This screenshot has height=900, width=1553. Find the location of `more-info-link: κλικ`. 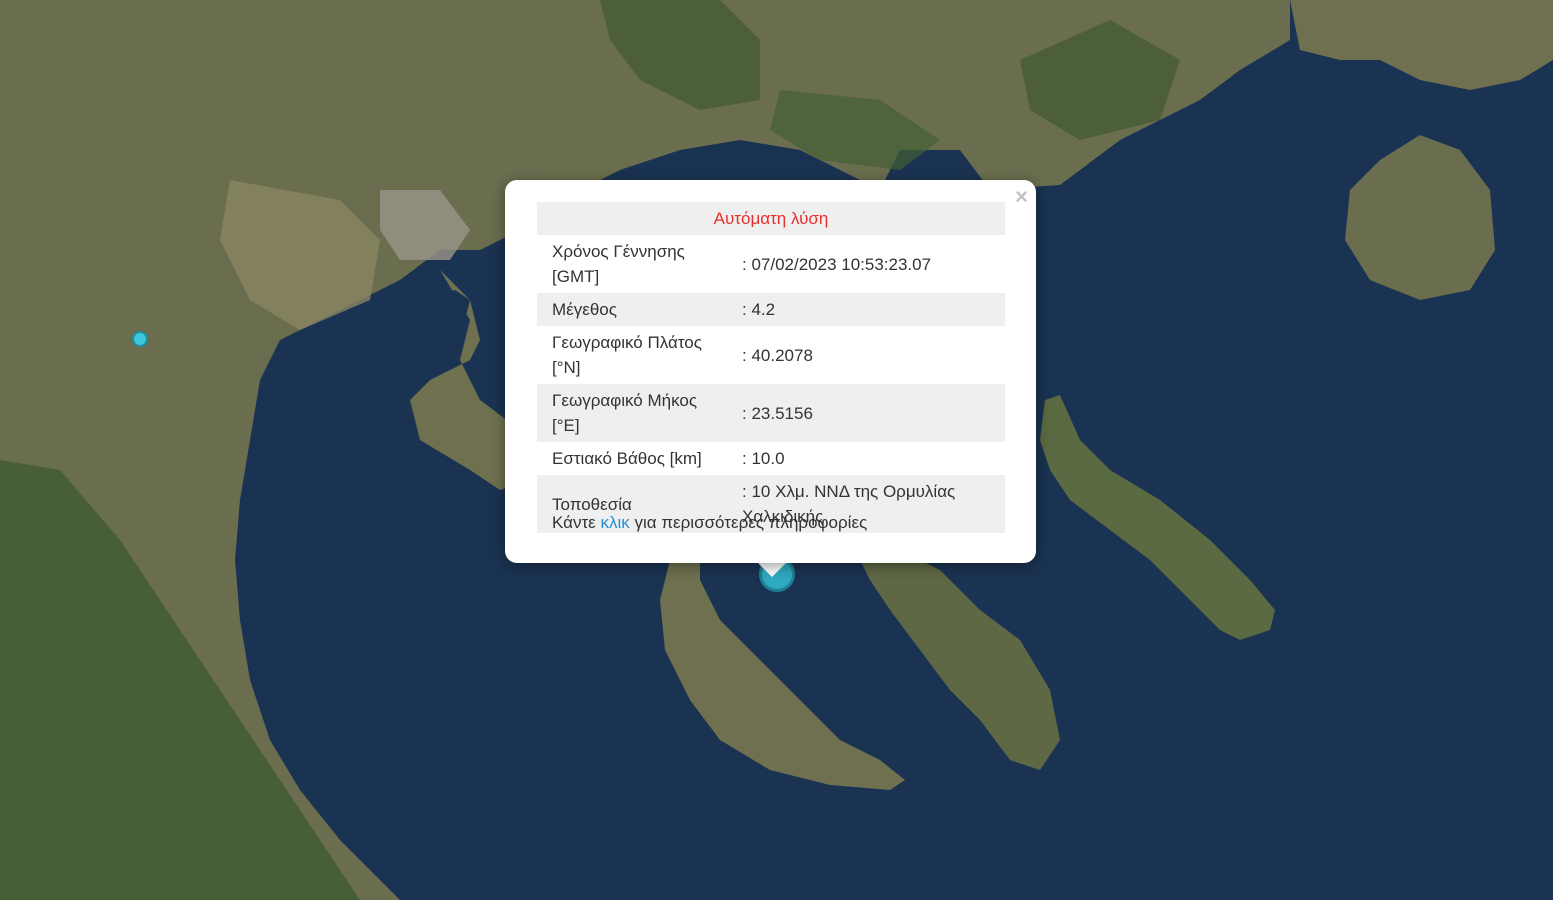

more-info-link: κλικ is located at coordinates (614, 522).